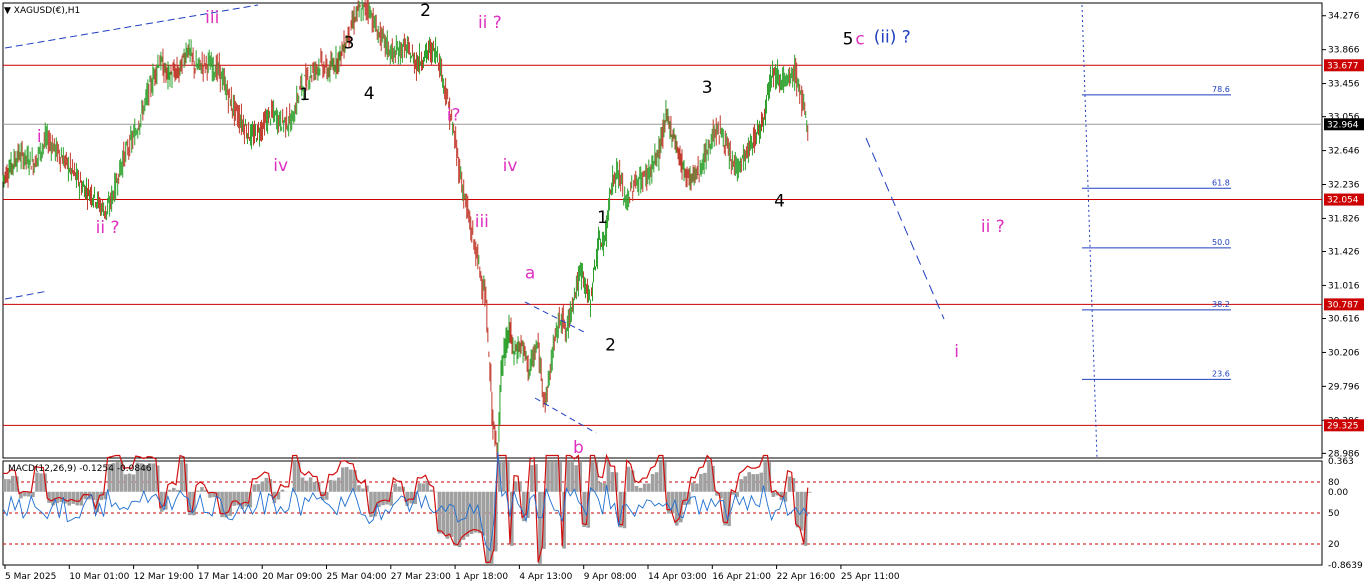  Describe the element at coordinates (530, 273) in the screenshot. I see `wave-label: a` at that location.